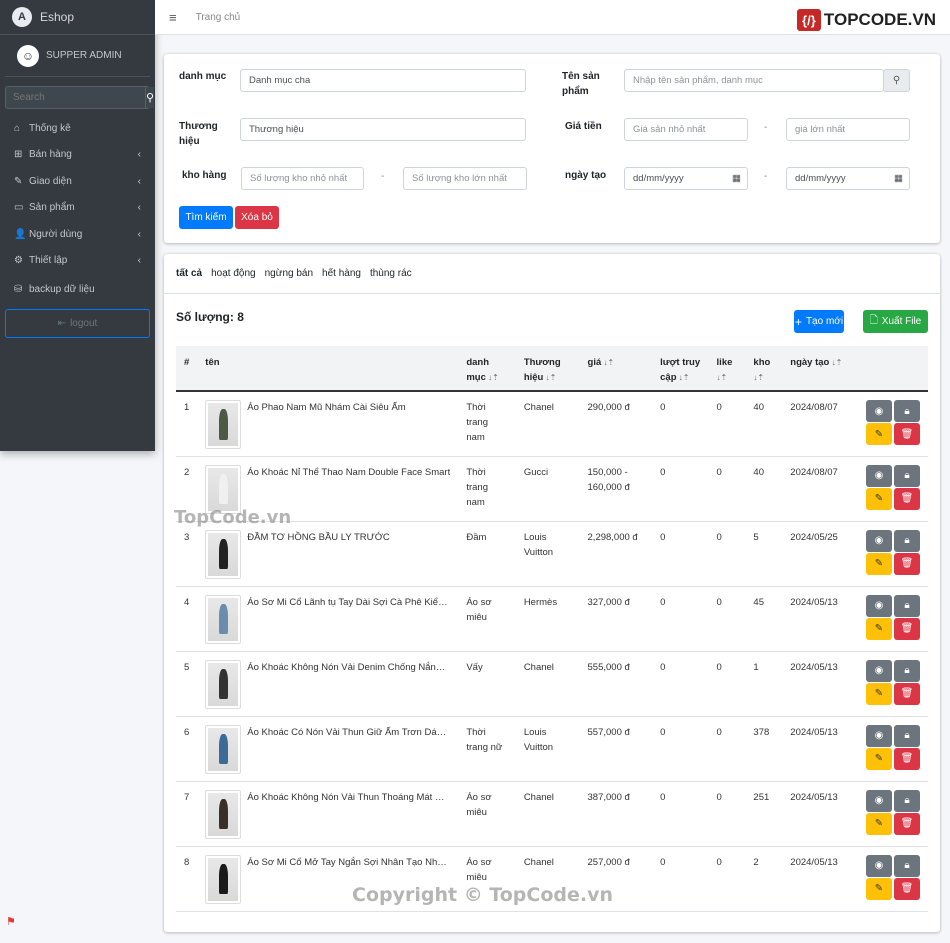 This screenshot has height=943, width=950. I want to click on product-name: ĐẦM TƠ HỒNG BẦU LY TRƯỚC, so click(348, 537).